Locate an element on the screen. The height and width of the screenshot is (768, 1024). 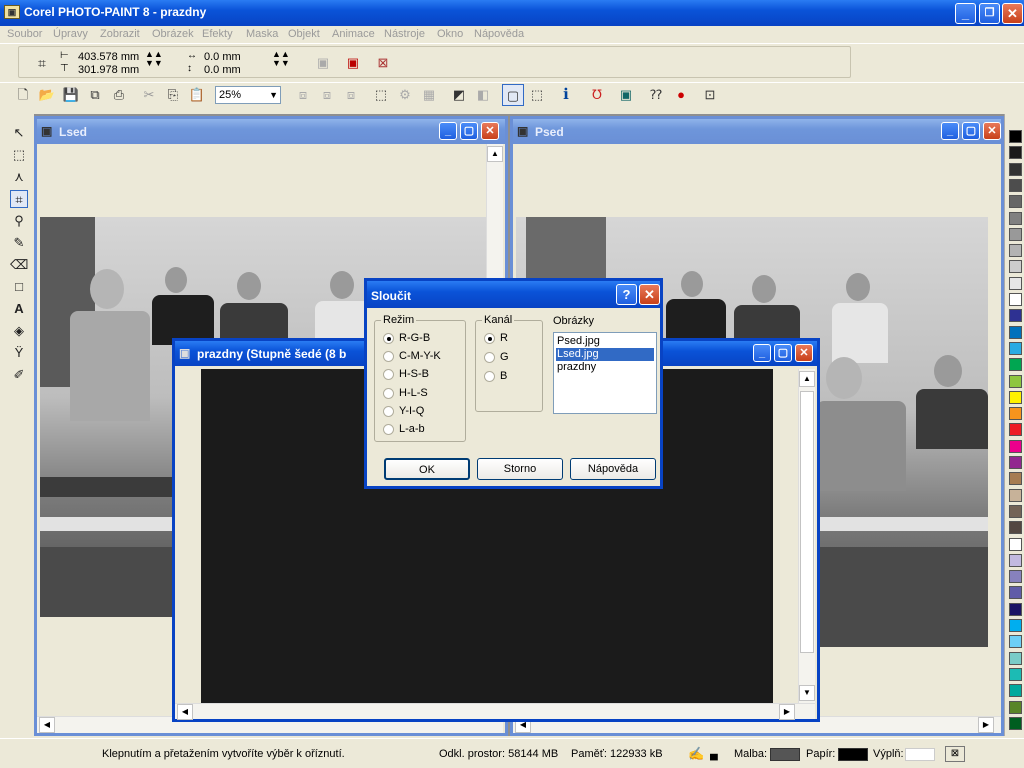
prazdny-close-button: ✕ is located at coordinates (804, 353).